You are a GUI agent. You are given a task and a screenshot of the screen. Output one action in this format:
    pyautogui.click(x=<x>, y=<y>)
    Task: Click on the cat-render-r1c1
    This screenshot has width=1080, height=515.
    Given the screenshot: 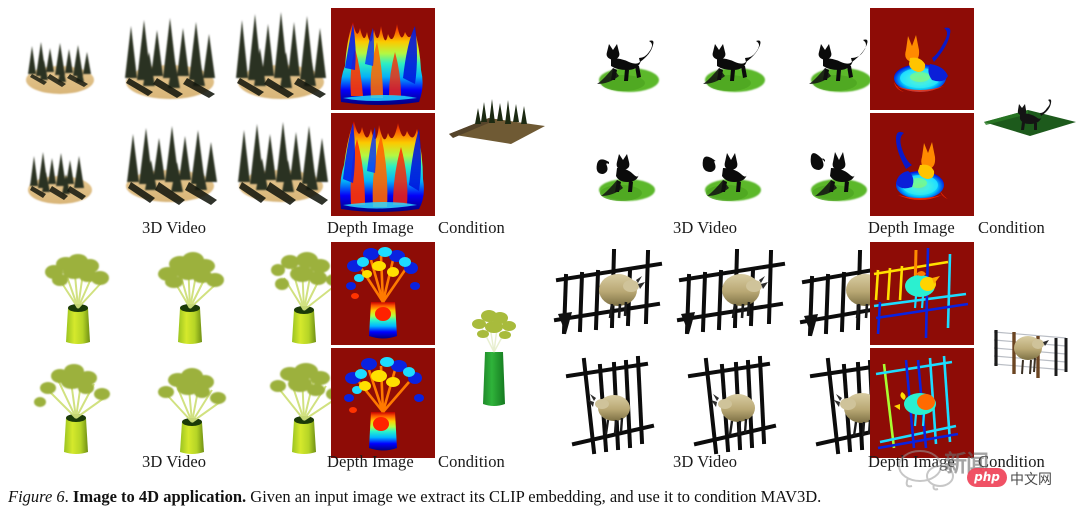 What is the action you would take?
    pyautogui.click(x=628, y=66)
    